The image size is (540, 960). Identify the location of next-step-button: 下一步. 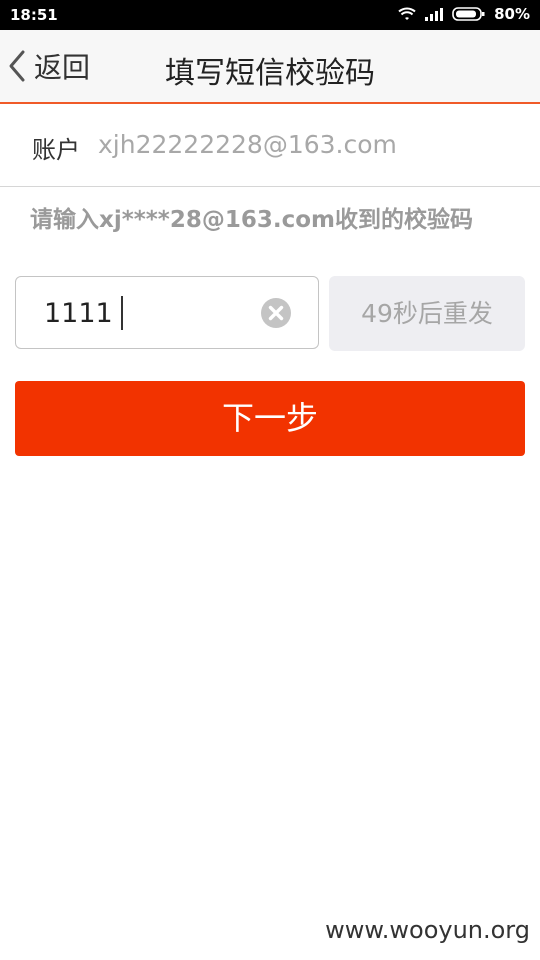
(270, 418).